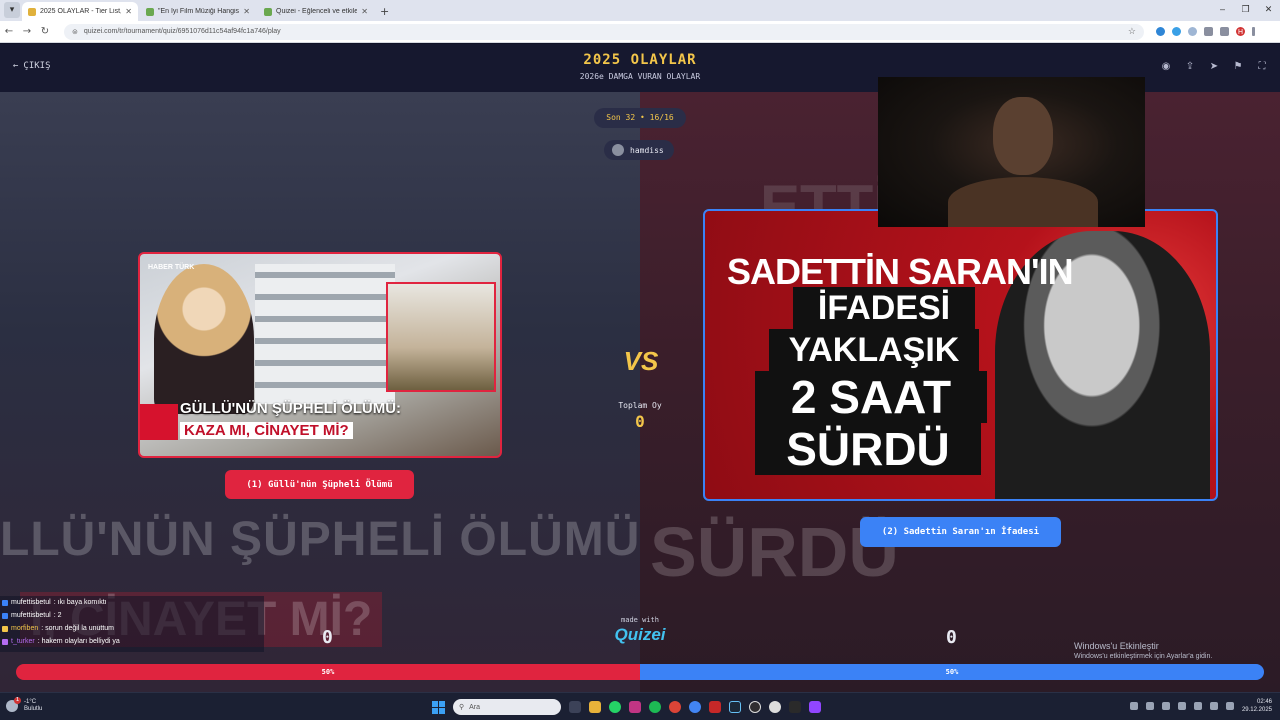 Image resolution: width=1280 pixels, height=720 pixels. What do you see at coordinates (23, 641) in the screenshot?
I see `chat-user: t_turker` at bounding box center [23, 641].